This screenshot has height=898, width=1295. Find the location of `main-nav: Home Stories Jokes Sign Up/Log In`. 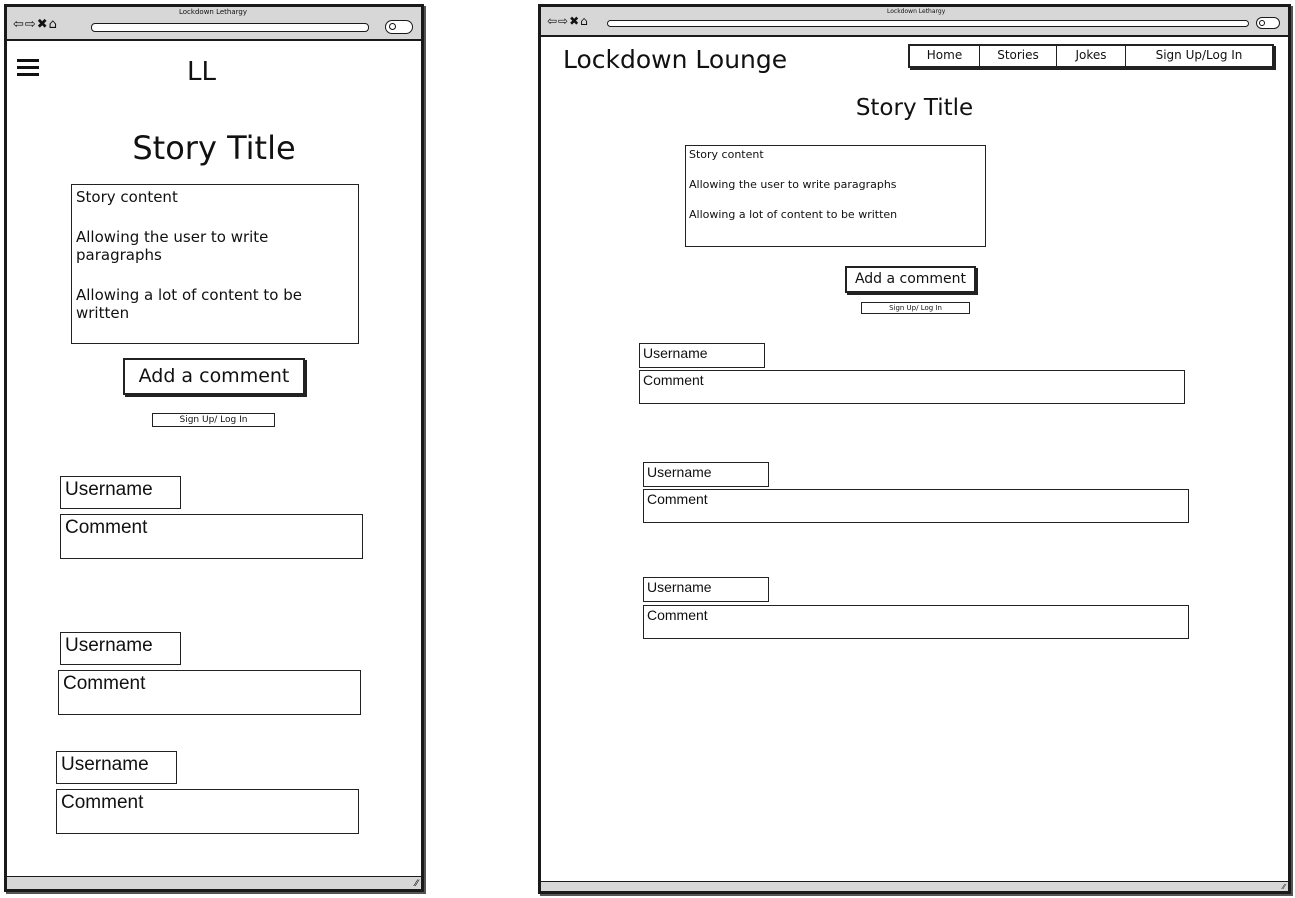

main-nav: Home Stories Jokes Sign Up/Log In is located at coordinates (1091, 56).